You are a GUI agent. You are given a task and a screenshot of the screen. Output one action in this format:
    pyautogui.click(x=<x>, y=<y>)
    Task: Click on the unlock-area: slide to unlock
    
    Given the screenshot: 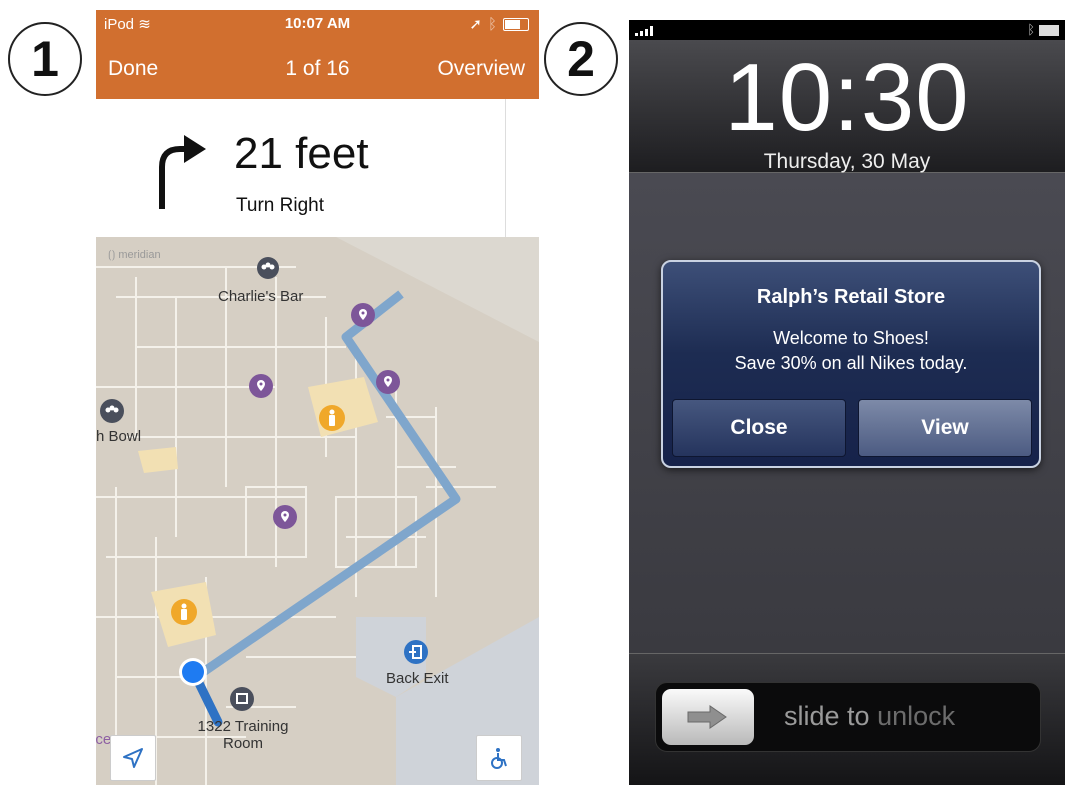 What is the action you would take?
    pyautogui.click(x=847, y=719)
    